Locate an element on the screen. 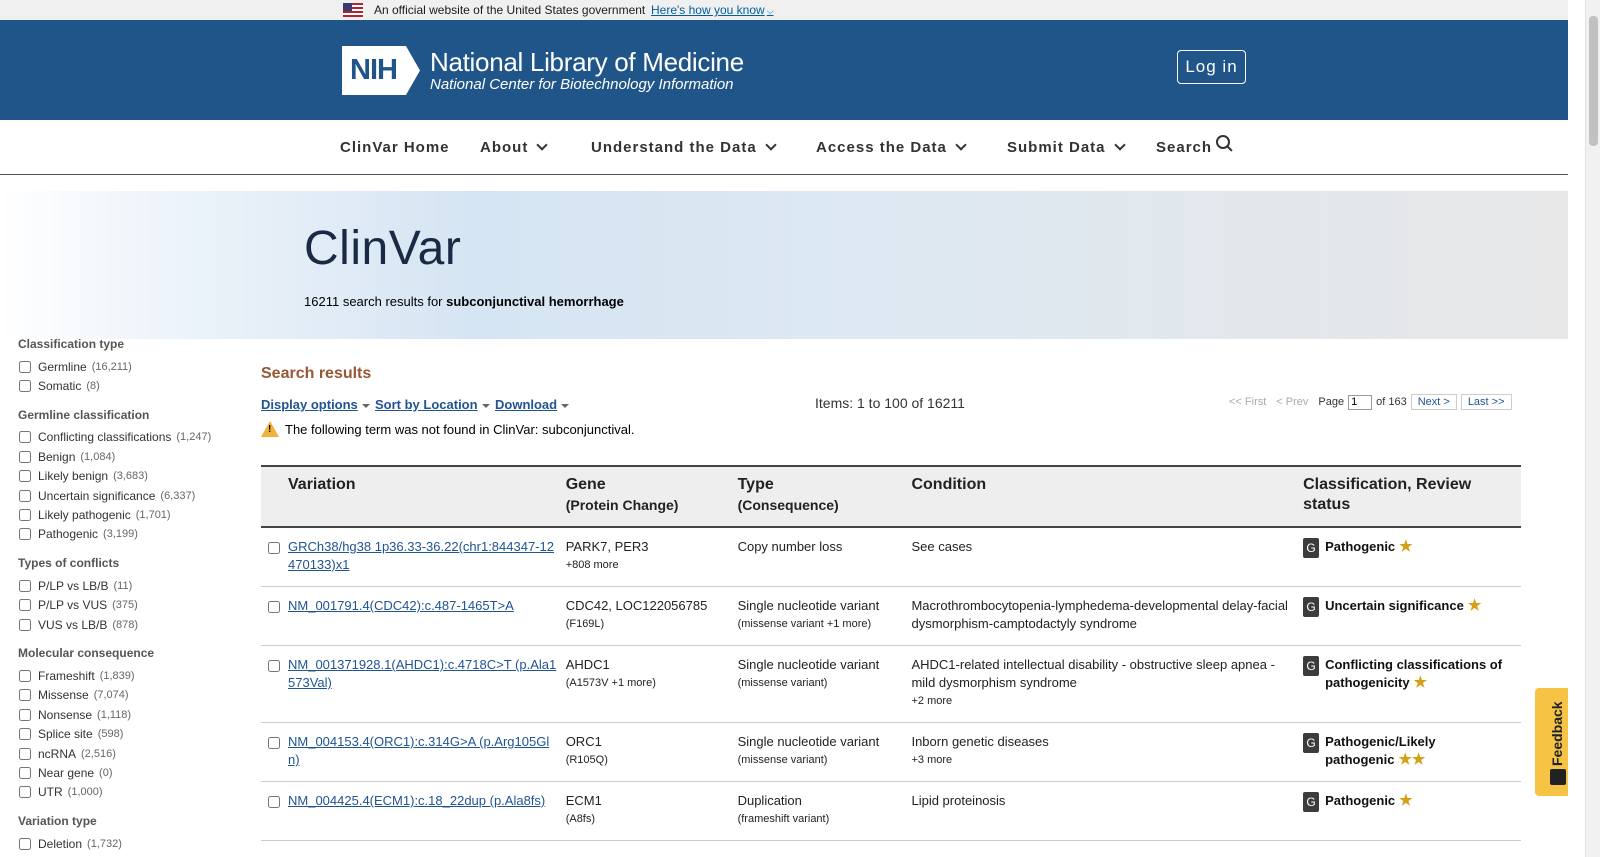 This screenshot has width=1600, height=857. facet-option: Near gene (0) is located at coordinates (128, 772).